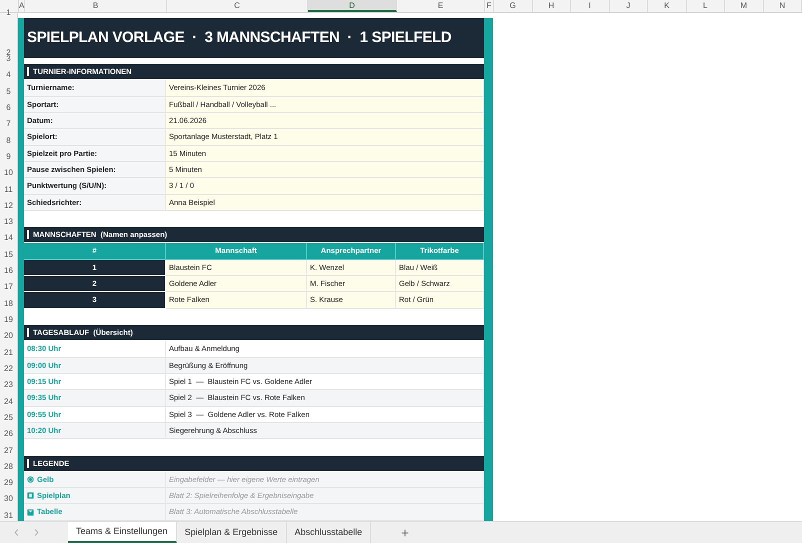 The width and height of the screenshot is (802, 543). I want to click on circle-icon, so click(30, 479).